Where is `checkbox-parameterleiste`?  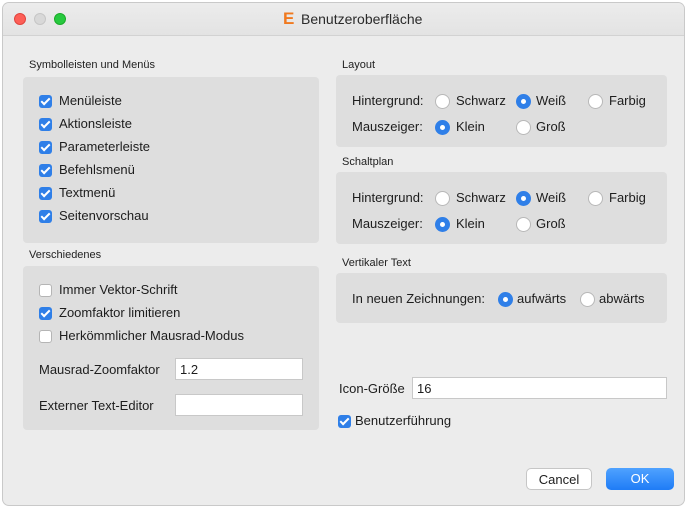
checkbox-parameterleiste is located at coordinates (45, 147).